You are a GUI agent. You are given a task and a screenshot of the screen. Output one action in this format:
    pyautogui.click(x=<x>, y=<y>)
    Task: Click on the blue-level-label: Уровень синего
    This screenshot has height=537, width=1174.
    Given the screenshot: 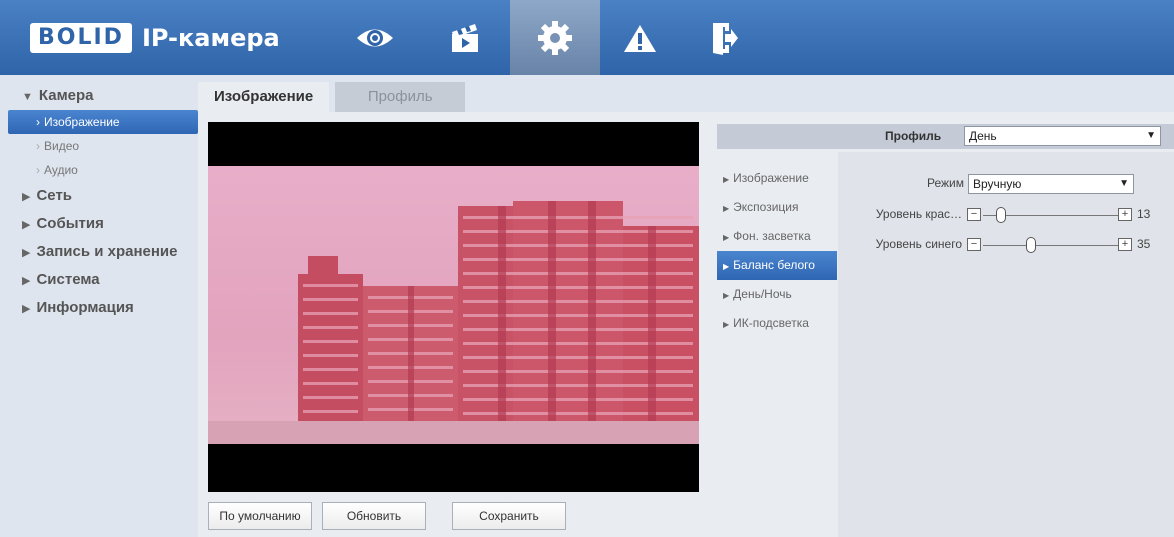 What is the action you would take?
    pyautogui.click(x=918, y=244)
    